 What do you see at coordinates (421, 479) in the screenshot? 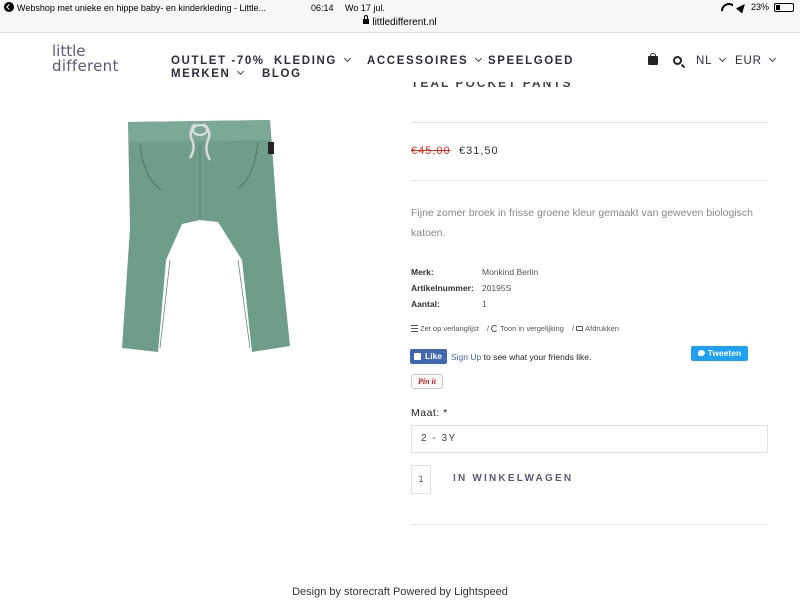
I see `quantity-input: 1` at bounding box center [421, 479].